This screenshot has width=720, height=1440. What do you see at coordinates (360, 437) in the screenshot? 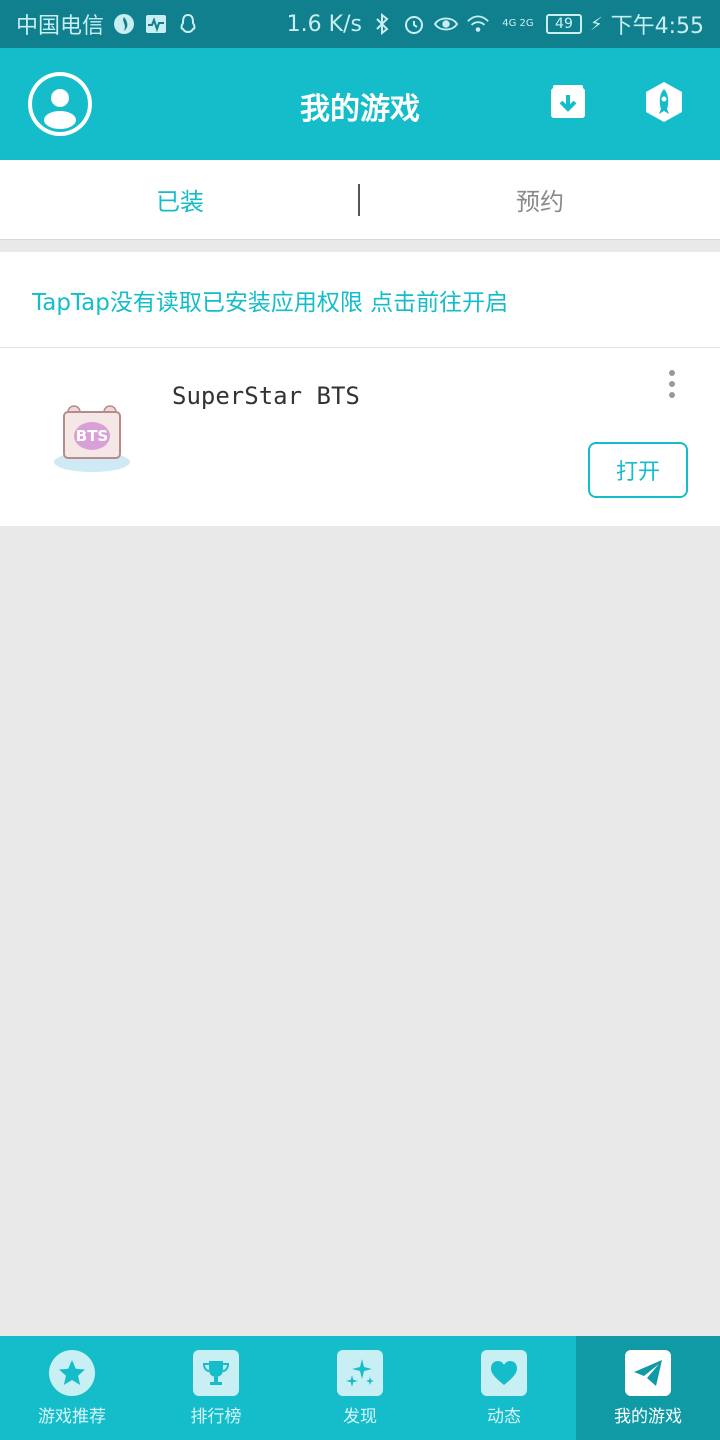
I see `list-item: BTS SuperStar BTS 打开` at bounding box center [360, 437].